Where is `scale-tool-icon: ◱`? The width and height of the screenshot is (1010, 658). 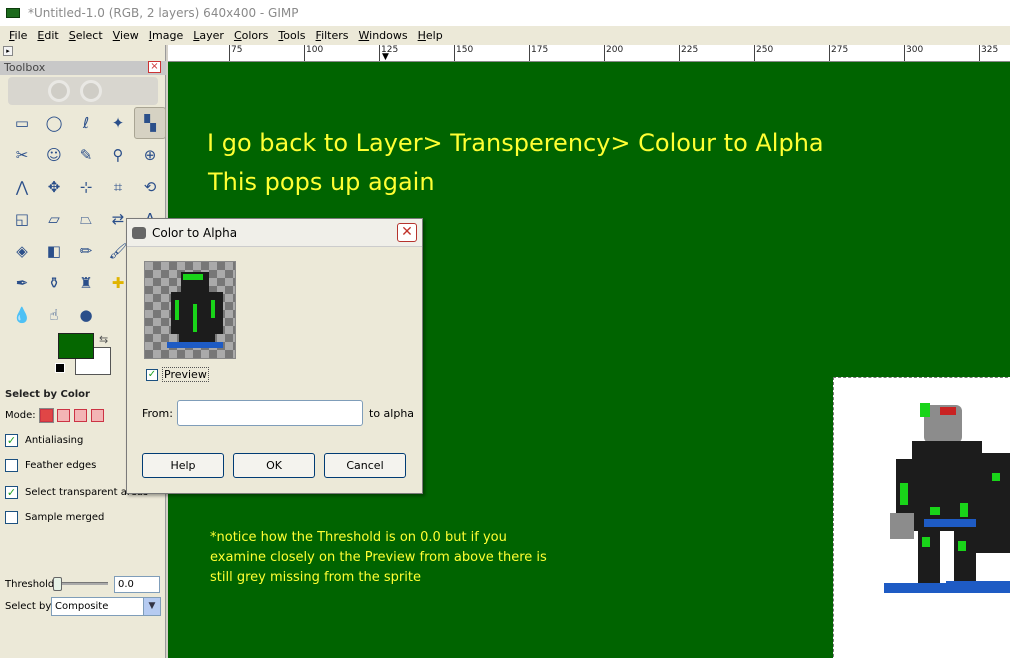 scale-tool-icon: ◱ is located at coordinates (22, 219).